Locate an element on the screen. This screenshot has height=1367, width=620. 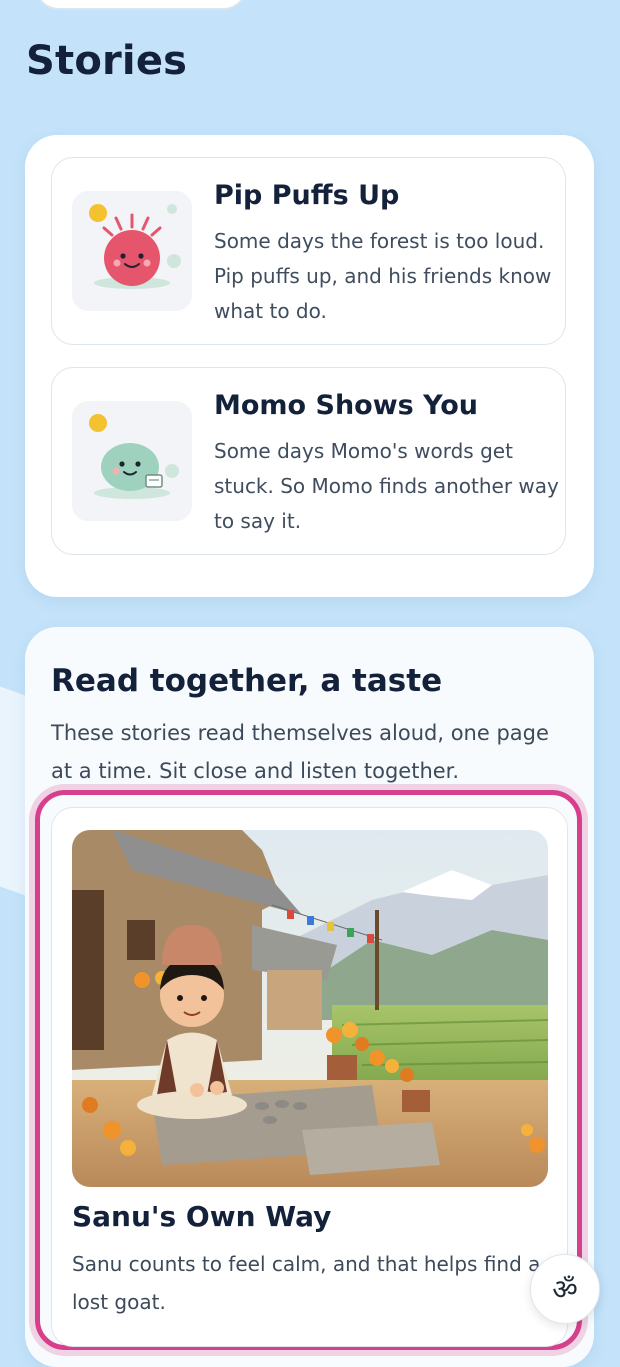
featured-story-title: Sanu's Own Way is located at coordinates (202, 1216).